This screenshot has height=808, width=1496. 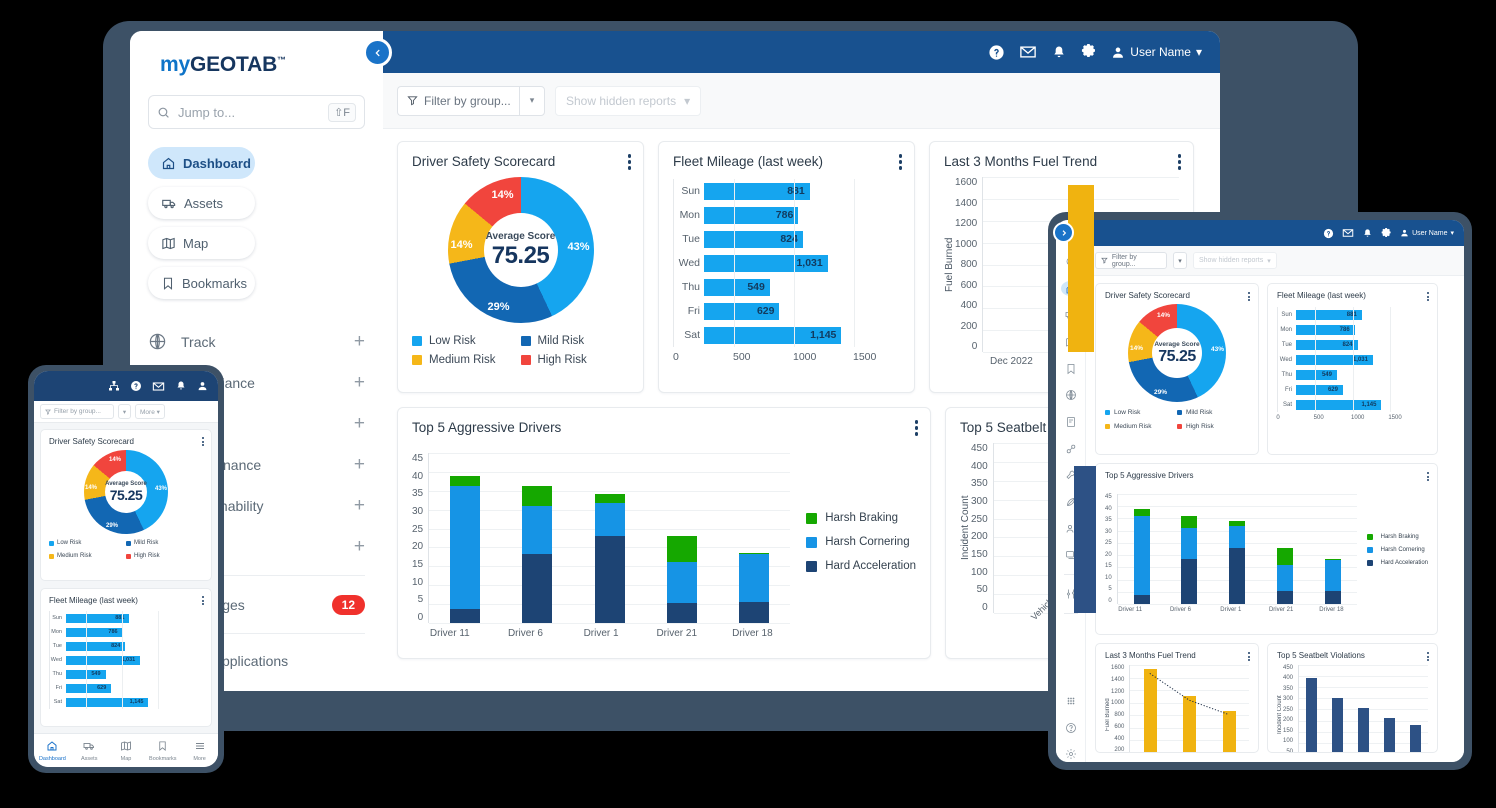 I want to click on sidebar-item-track: Track +, so click(x=256, y=341).